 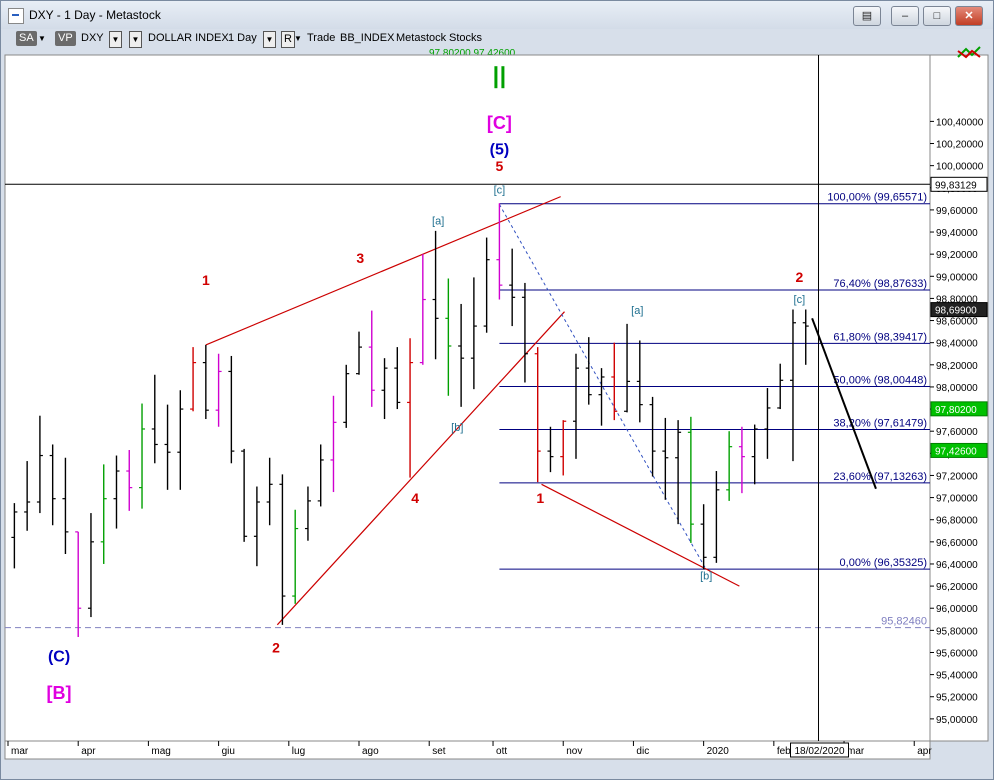 What do you see at coordinates (957, 211) in the screenshot?
I see `price-tick-label: 99,60000` at bounding box center [957, 211].